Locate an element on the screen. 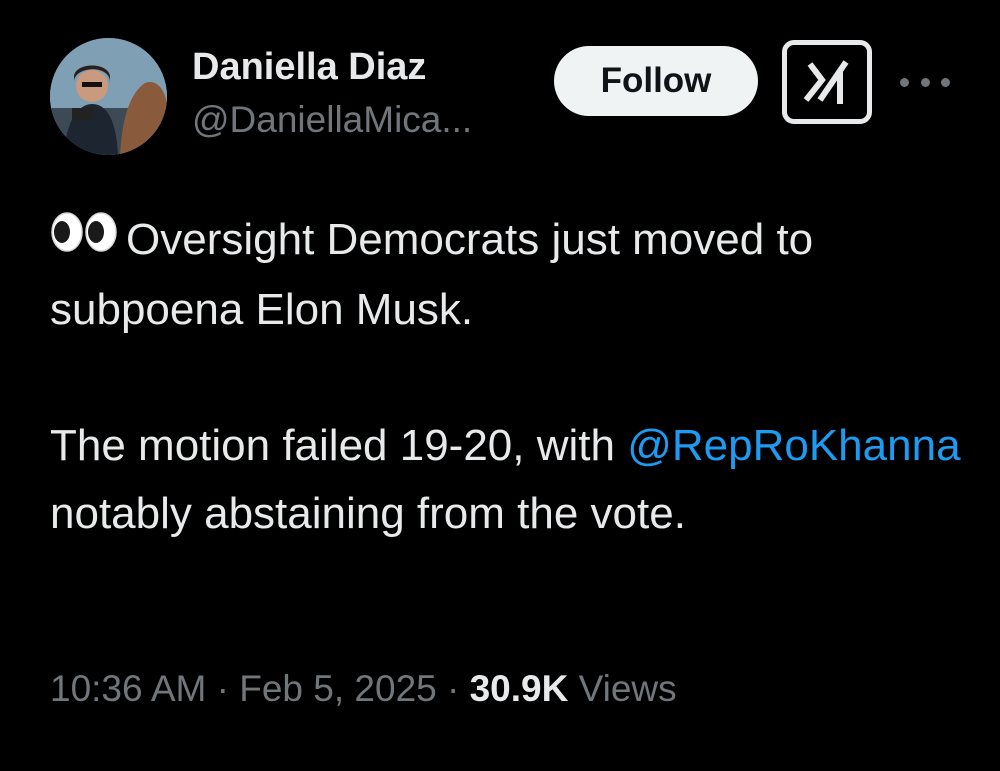  tweet-line-2-end: notably abstaining from the vote. is located at coordinates (368, 514).